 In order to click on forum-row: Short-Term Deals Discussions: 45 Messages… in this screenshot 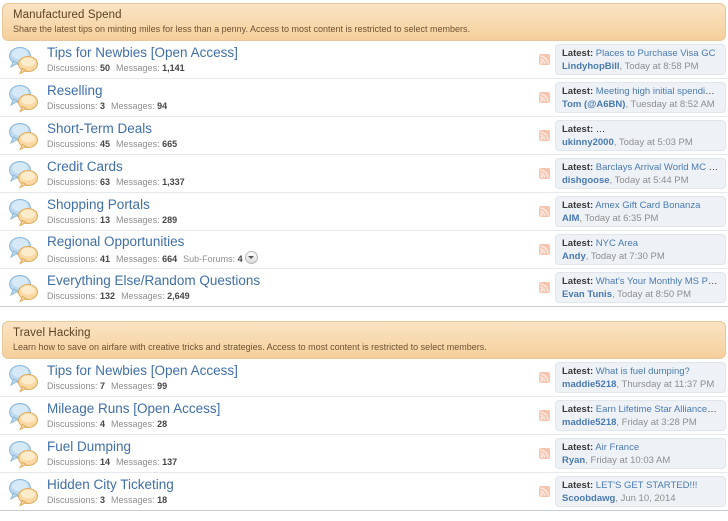, I will do `click(364, 136)`.